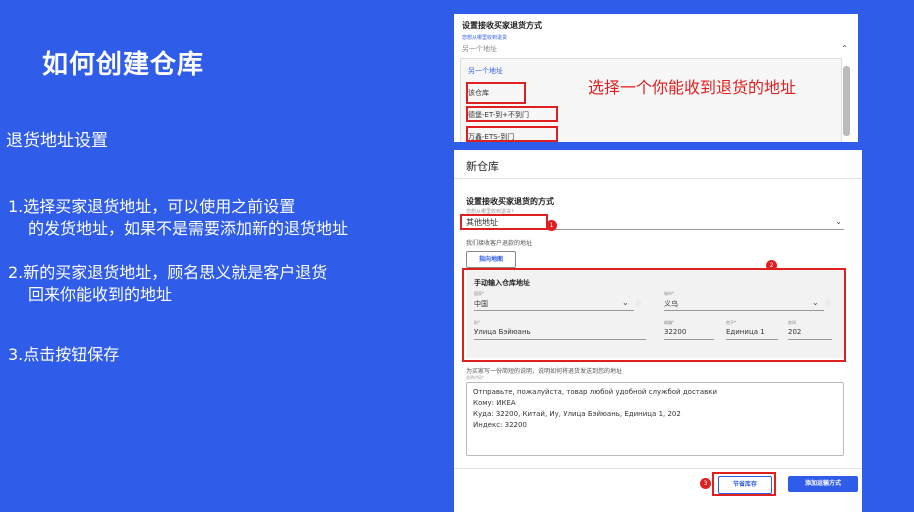  I want to click on instructions-small-label: 说明代码*, so click(475, 377).